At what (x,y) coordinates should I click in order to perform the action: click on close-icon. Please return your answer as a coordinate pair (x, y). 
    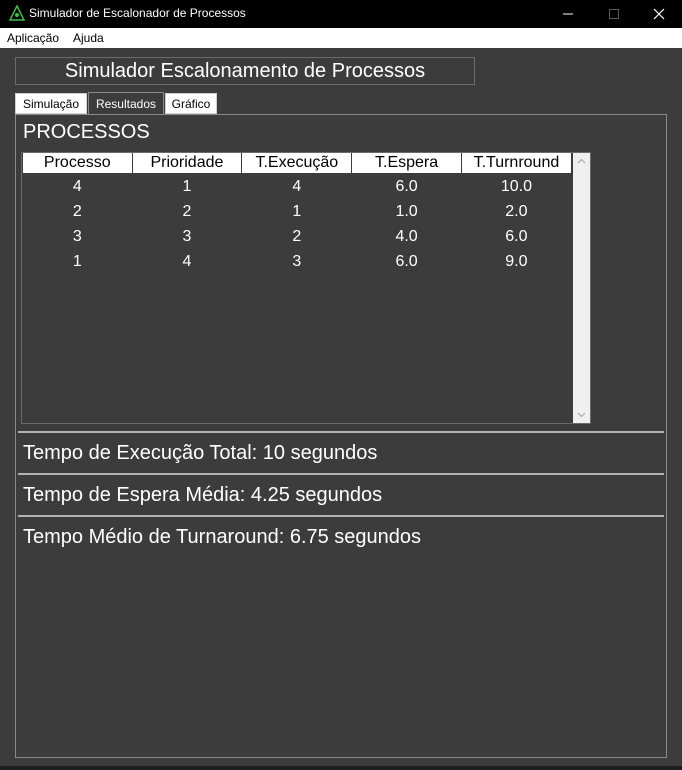
    Looking at the image, I should click on (659, 14).